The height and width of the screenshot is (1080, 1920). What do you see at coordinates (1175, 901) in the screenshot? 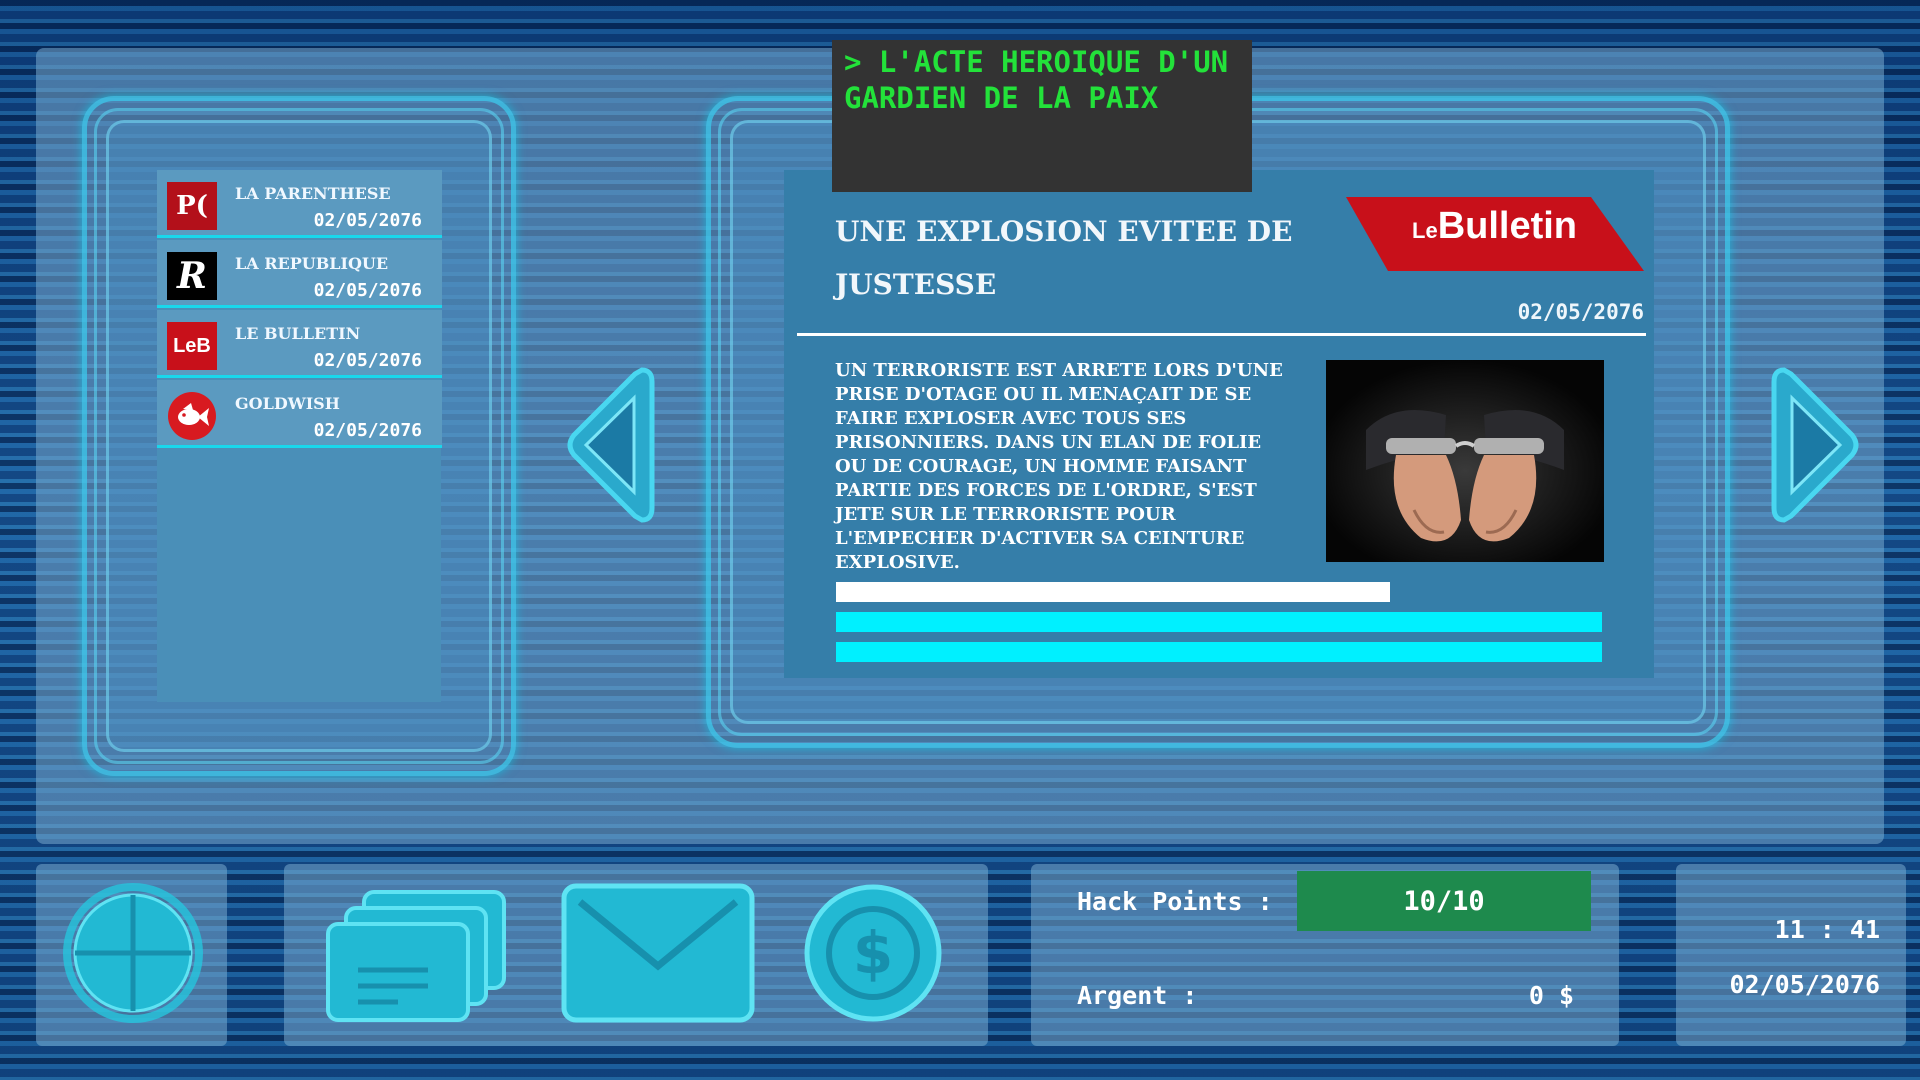
I see `hack-points-label: Hack Points :` at bounding box center [1175, 901].